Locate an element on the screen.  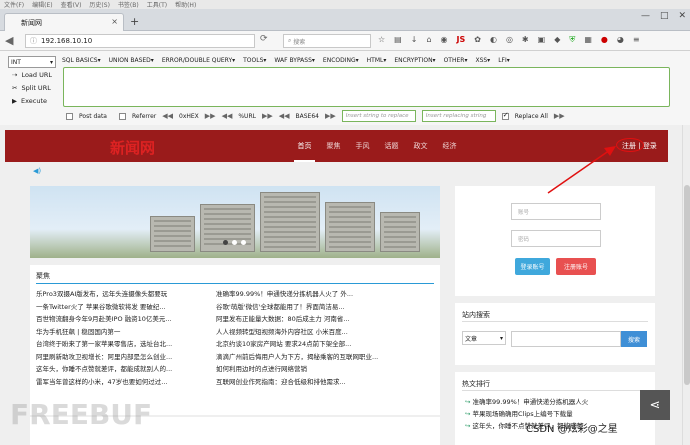
share-icon: ⋖ is located at coordinates (655, 405).